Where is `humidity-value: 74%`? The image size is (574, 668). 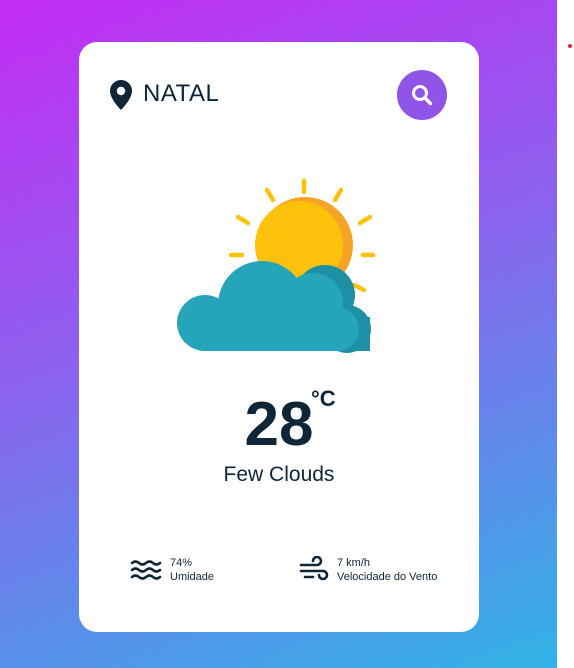
humidity-value: 74% is located at coordinates (181, 563).